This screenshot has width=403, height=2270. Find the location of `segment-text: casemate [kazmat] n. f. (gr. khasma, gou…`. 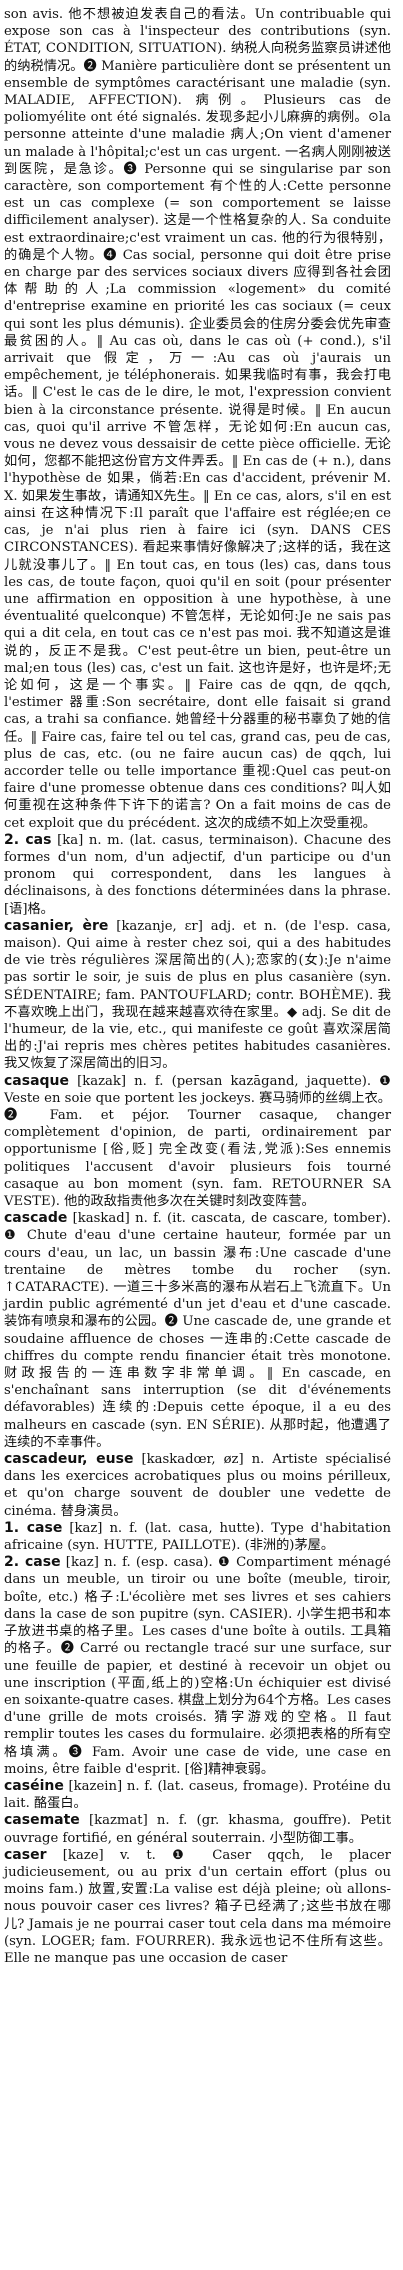

segment-text: casemate [kazmat] n. f. (gr. khasma, gou… is located at coordinates (197, 1828).